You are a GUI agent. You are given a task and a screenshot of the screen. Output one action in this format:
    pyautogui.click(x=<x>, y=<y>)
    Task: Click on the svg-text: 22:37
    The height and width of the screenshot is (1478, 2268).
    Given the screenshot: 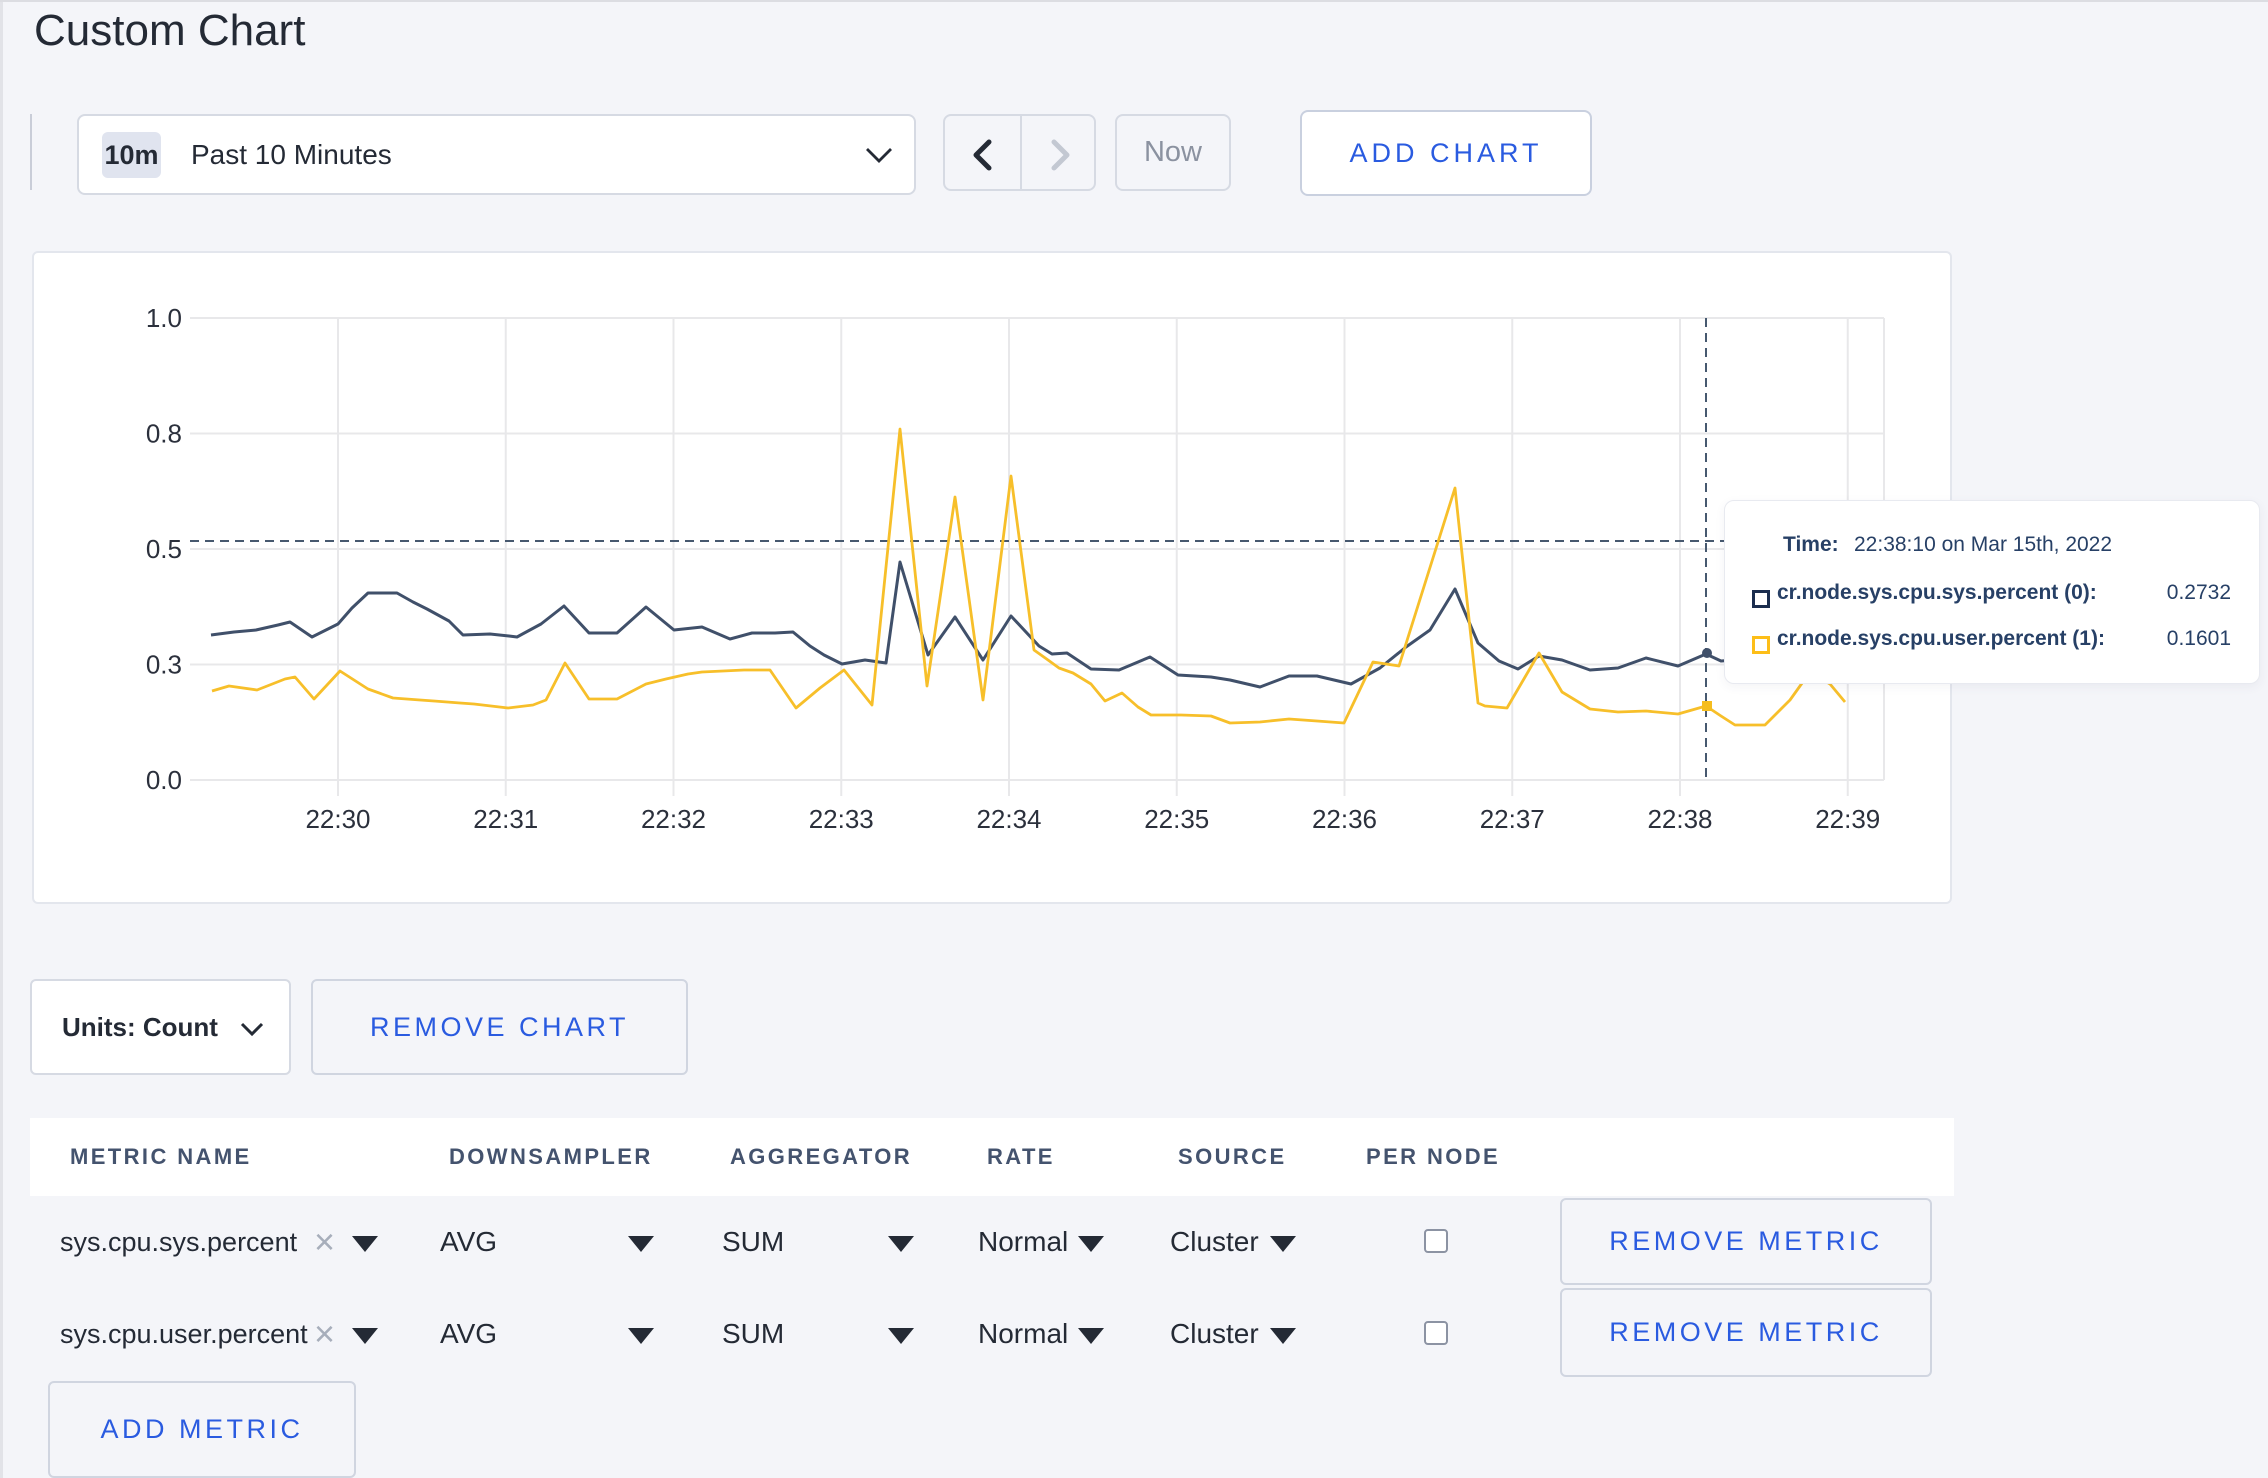 What is the action you would take?
    pyautogui.click(x=1512, y=819)
    